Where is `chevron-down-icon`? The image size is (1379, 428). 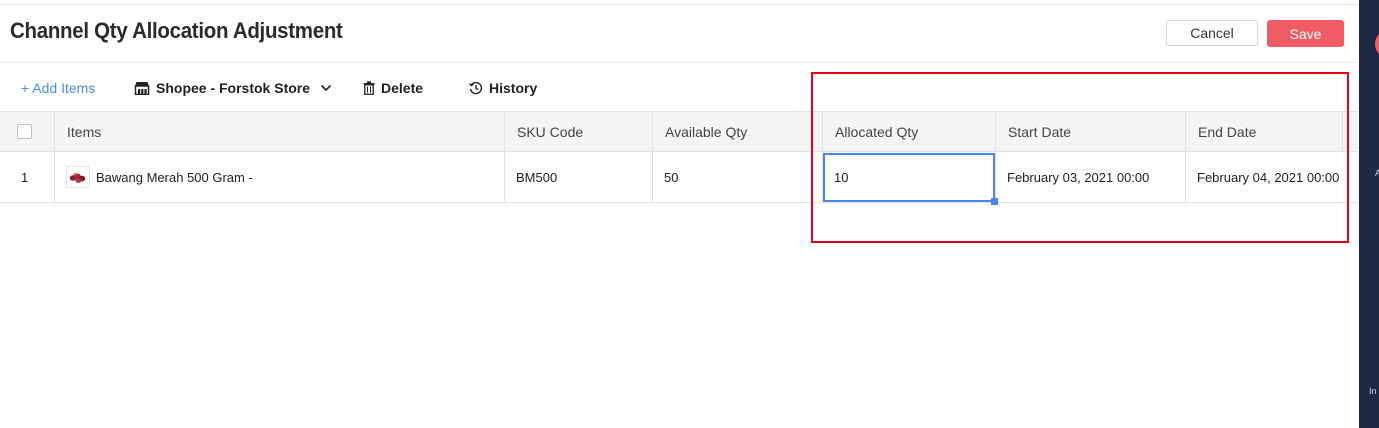
chevron-down-icon is located at coordinates (326, 88).